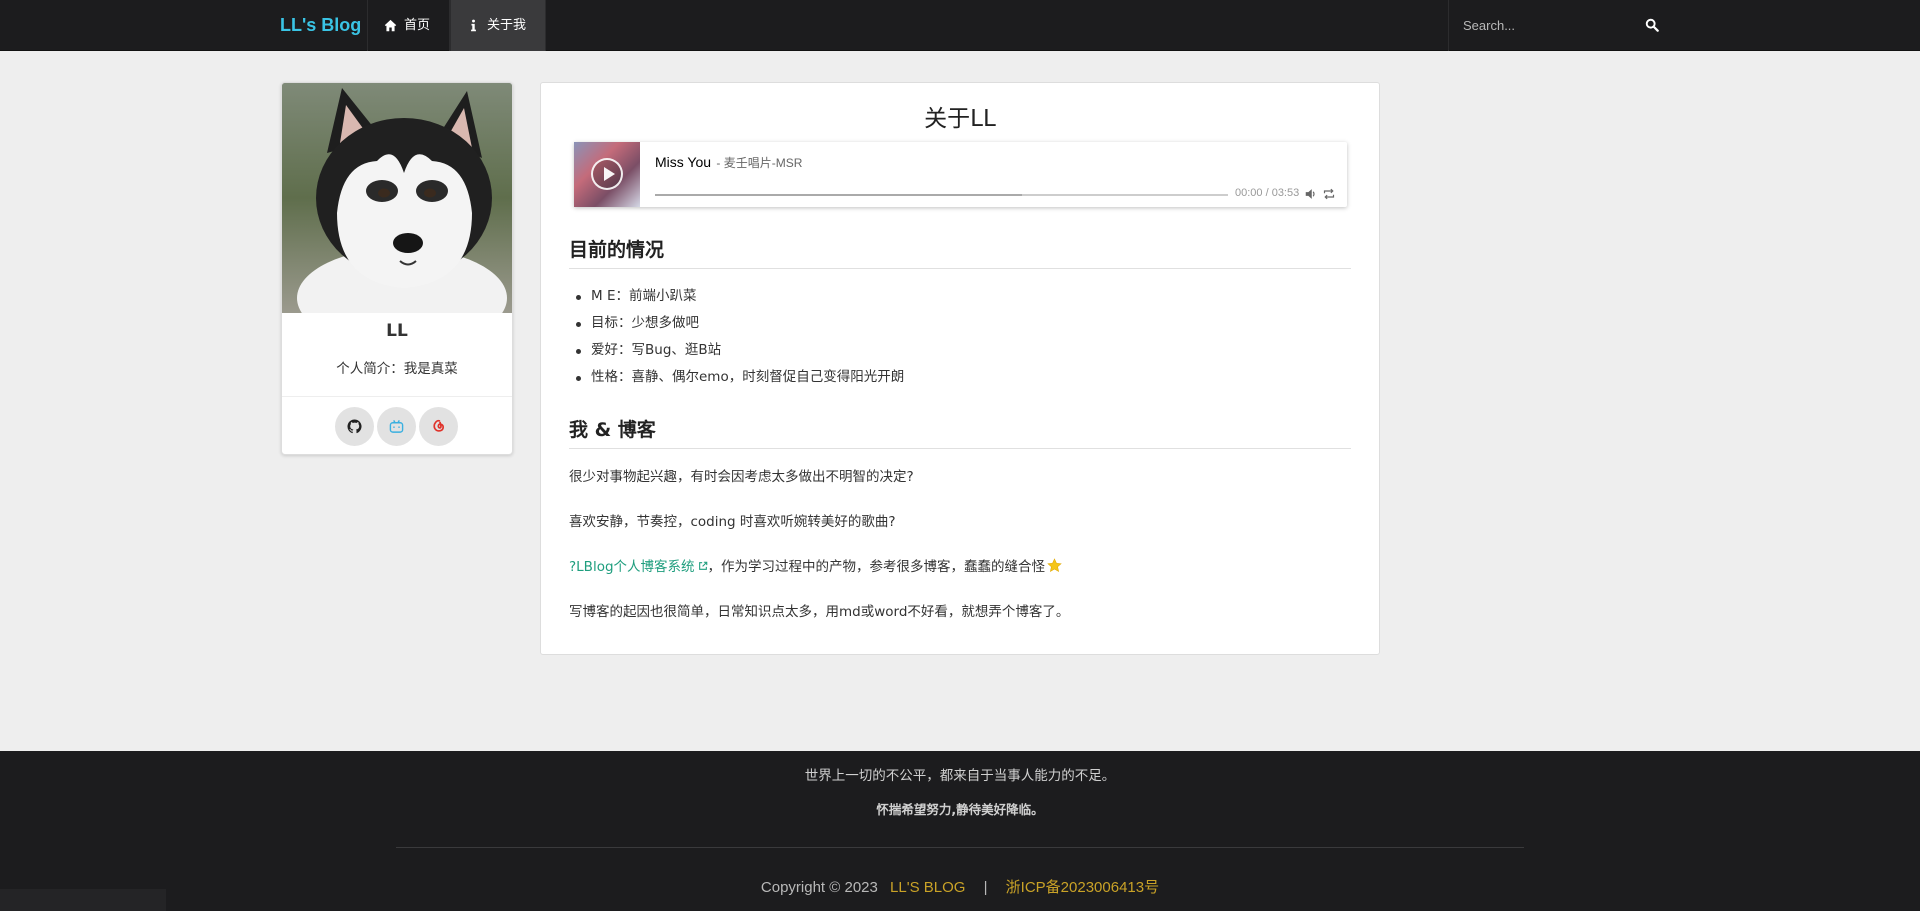  I want to click on paragraph: 写博客的起因也很简单，日常知识点太多，用md或word不好看，就想弄个博客了。, so click(819, 612).